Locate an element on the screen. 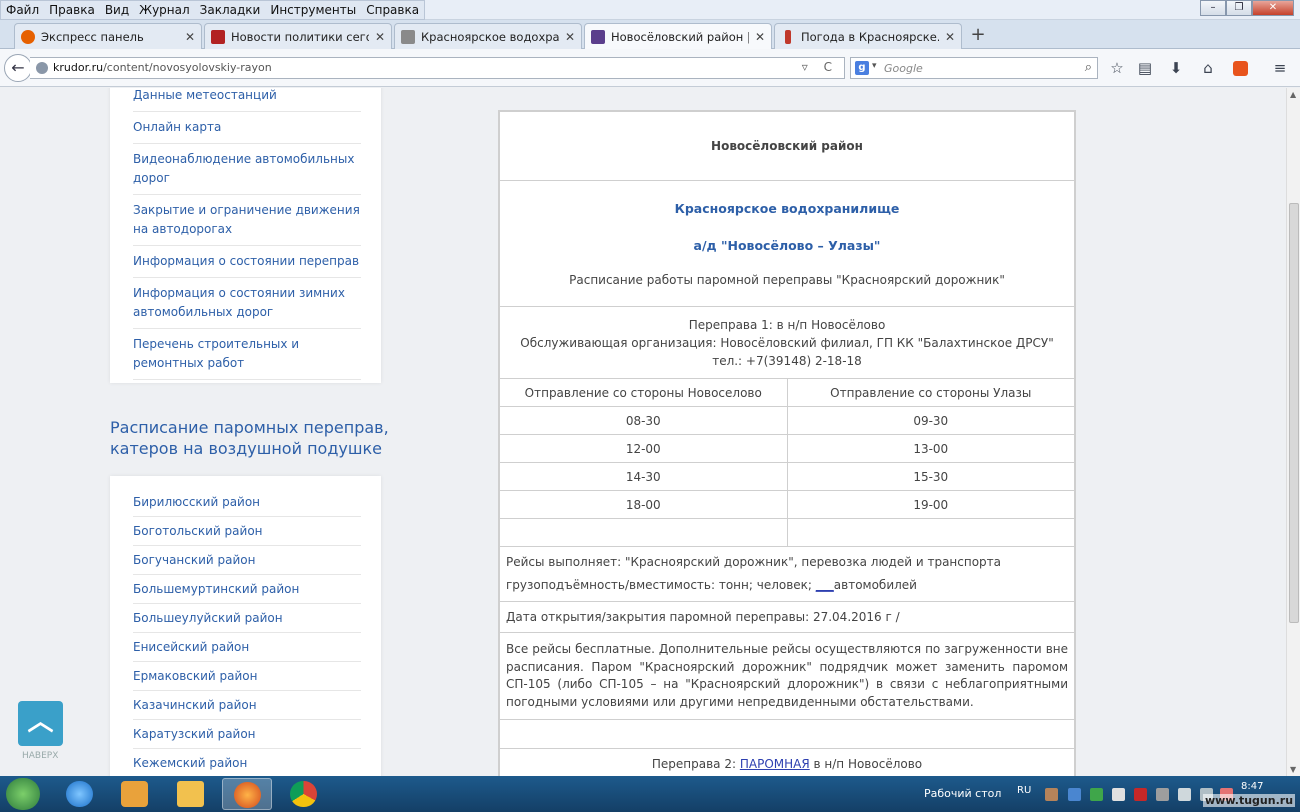 The image size is (1300, 812). departure-time-cell: 09-30 is located at coordinates (930, 420).